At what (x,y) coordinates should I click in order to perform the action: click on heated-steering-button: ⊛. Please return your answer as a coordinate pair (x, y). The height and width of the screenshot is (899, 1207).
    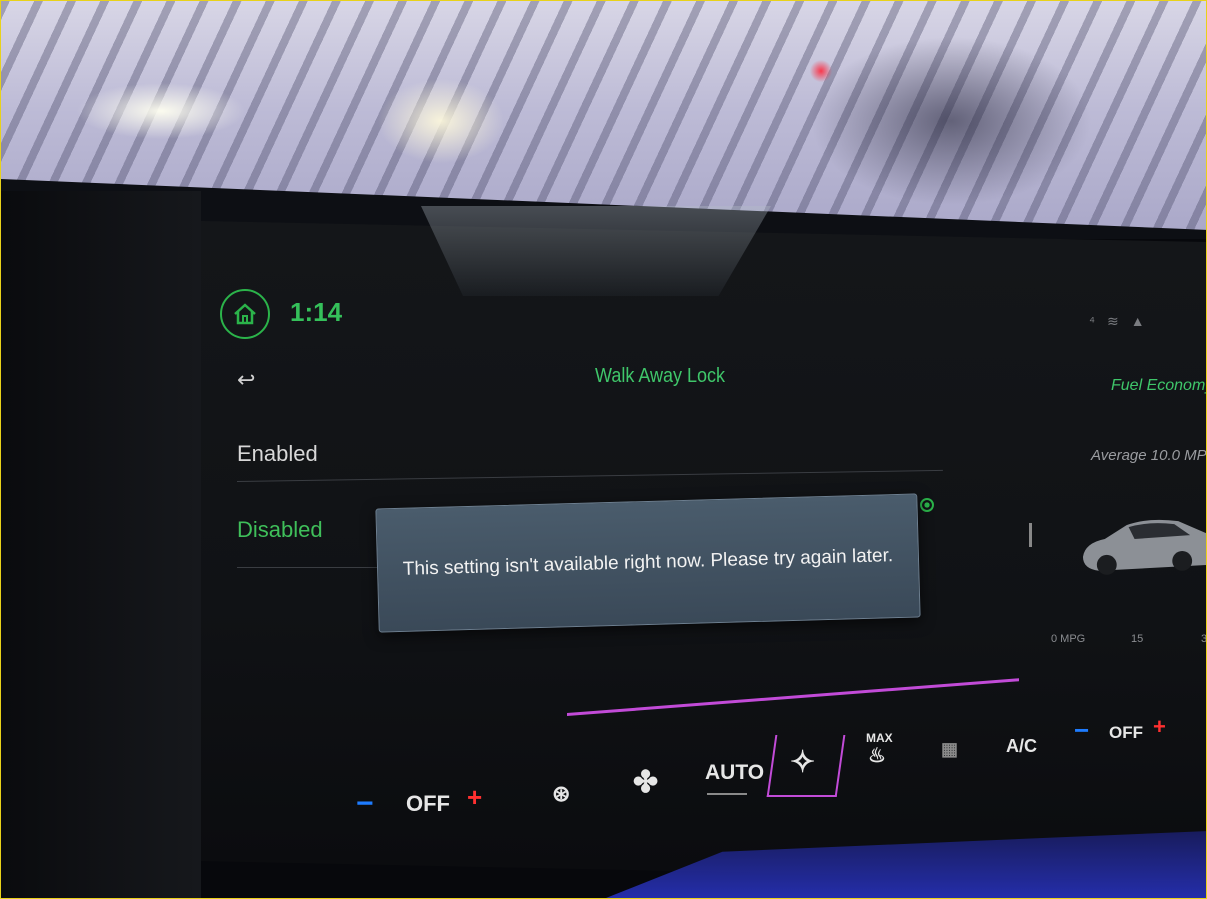
    Looking at the image, I should click on (561, 794).